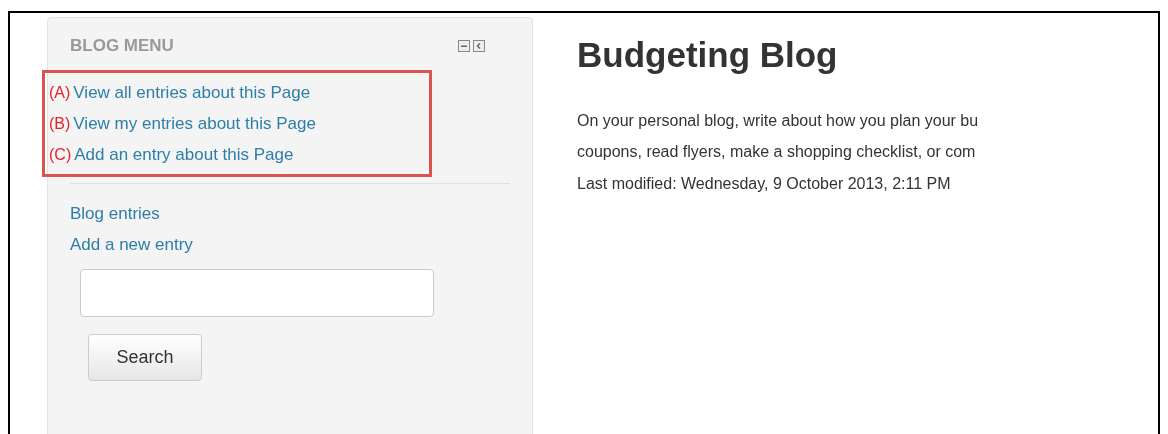 This screenshot has height=434, width=1168. Describe the element at coordinates (764, 184) in the screenshot. I see `last-modified-text: Last modified: Wednesday, 9 October 2013, 2:11 PM` at that location.